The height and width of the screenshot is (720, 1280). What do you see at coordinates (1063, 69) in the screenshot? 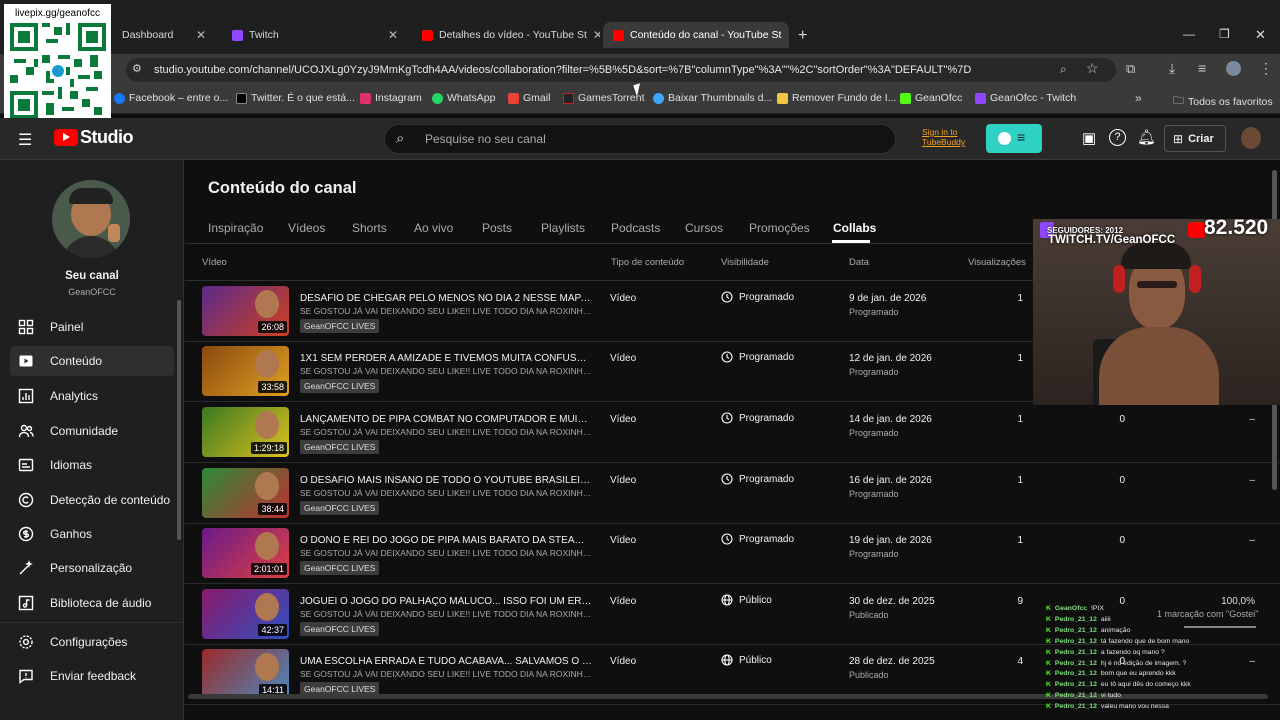
I see `zoom-icon: ⌕` at bounding box center [1063, 69].